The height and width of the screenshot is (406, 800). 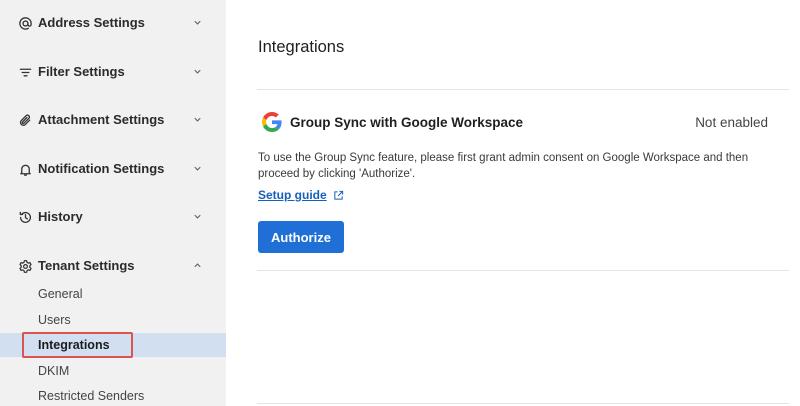 I want to click on sidebar-section-filter-settings: Filter Settings, so click(x=113, y=72).